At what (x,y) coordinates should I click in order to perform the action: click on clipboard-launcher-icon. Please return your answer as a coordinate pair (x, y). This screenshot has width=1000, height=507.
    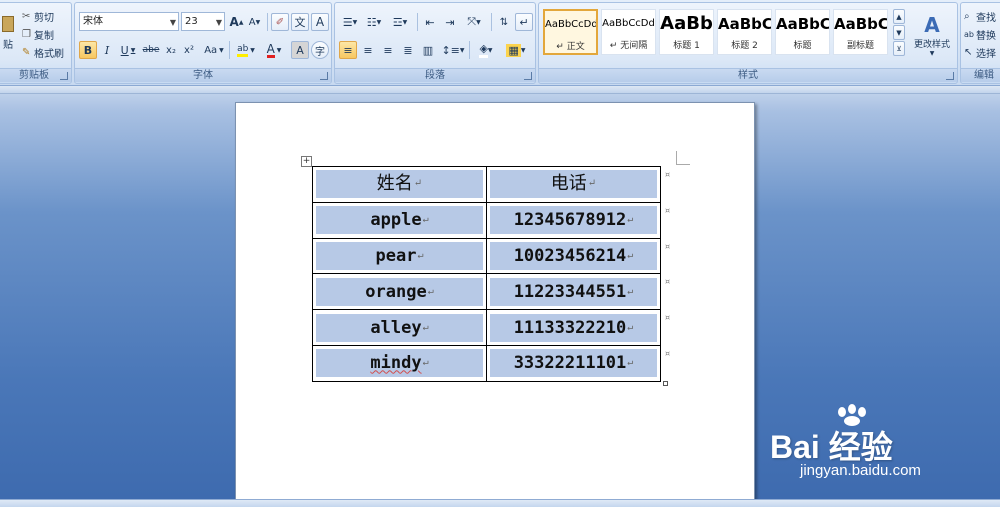
    Looking at the image, I should click on (64, 76).